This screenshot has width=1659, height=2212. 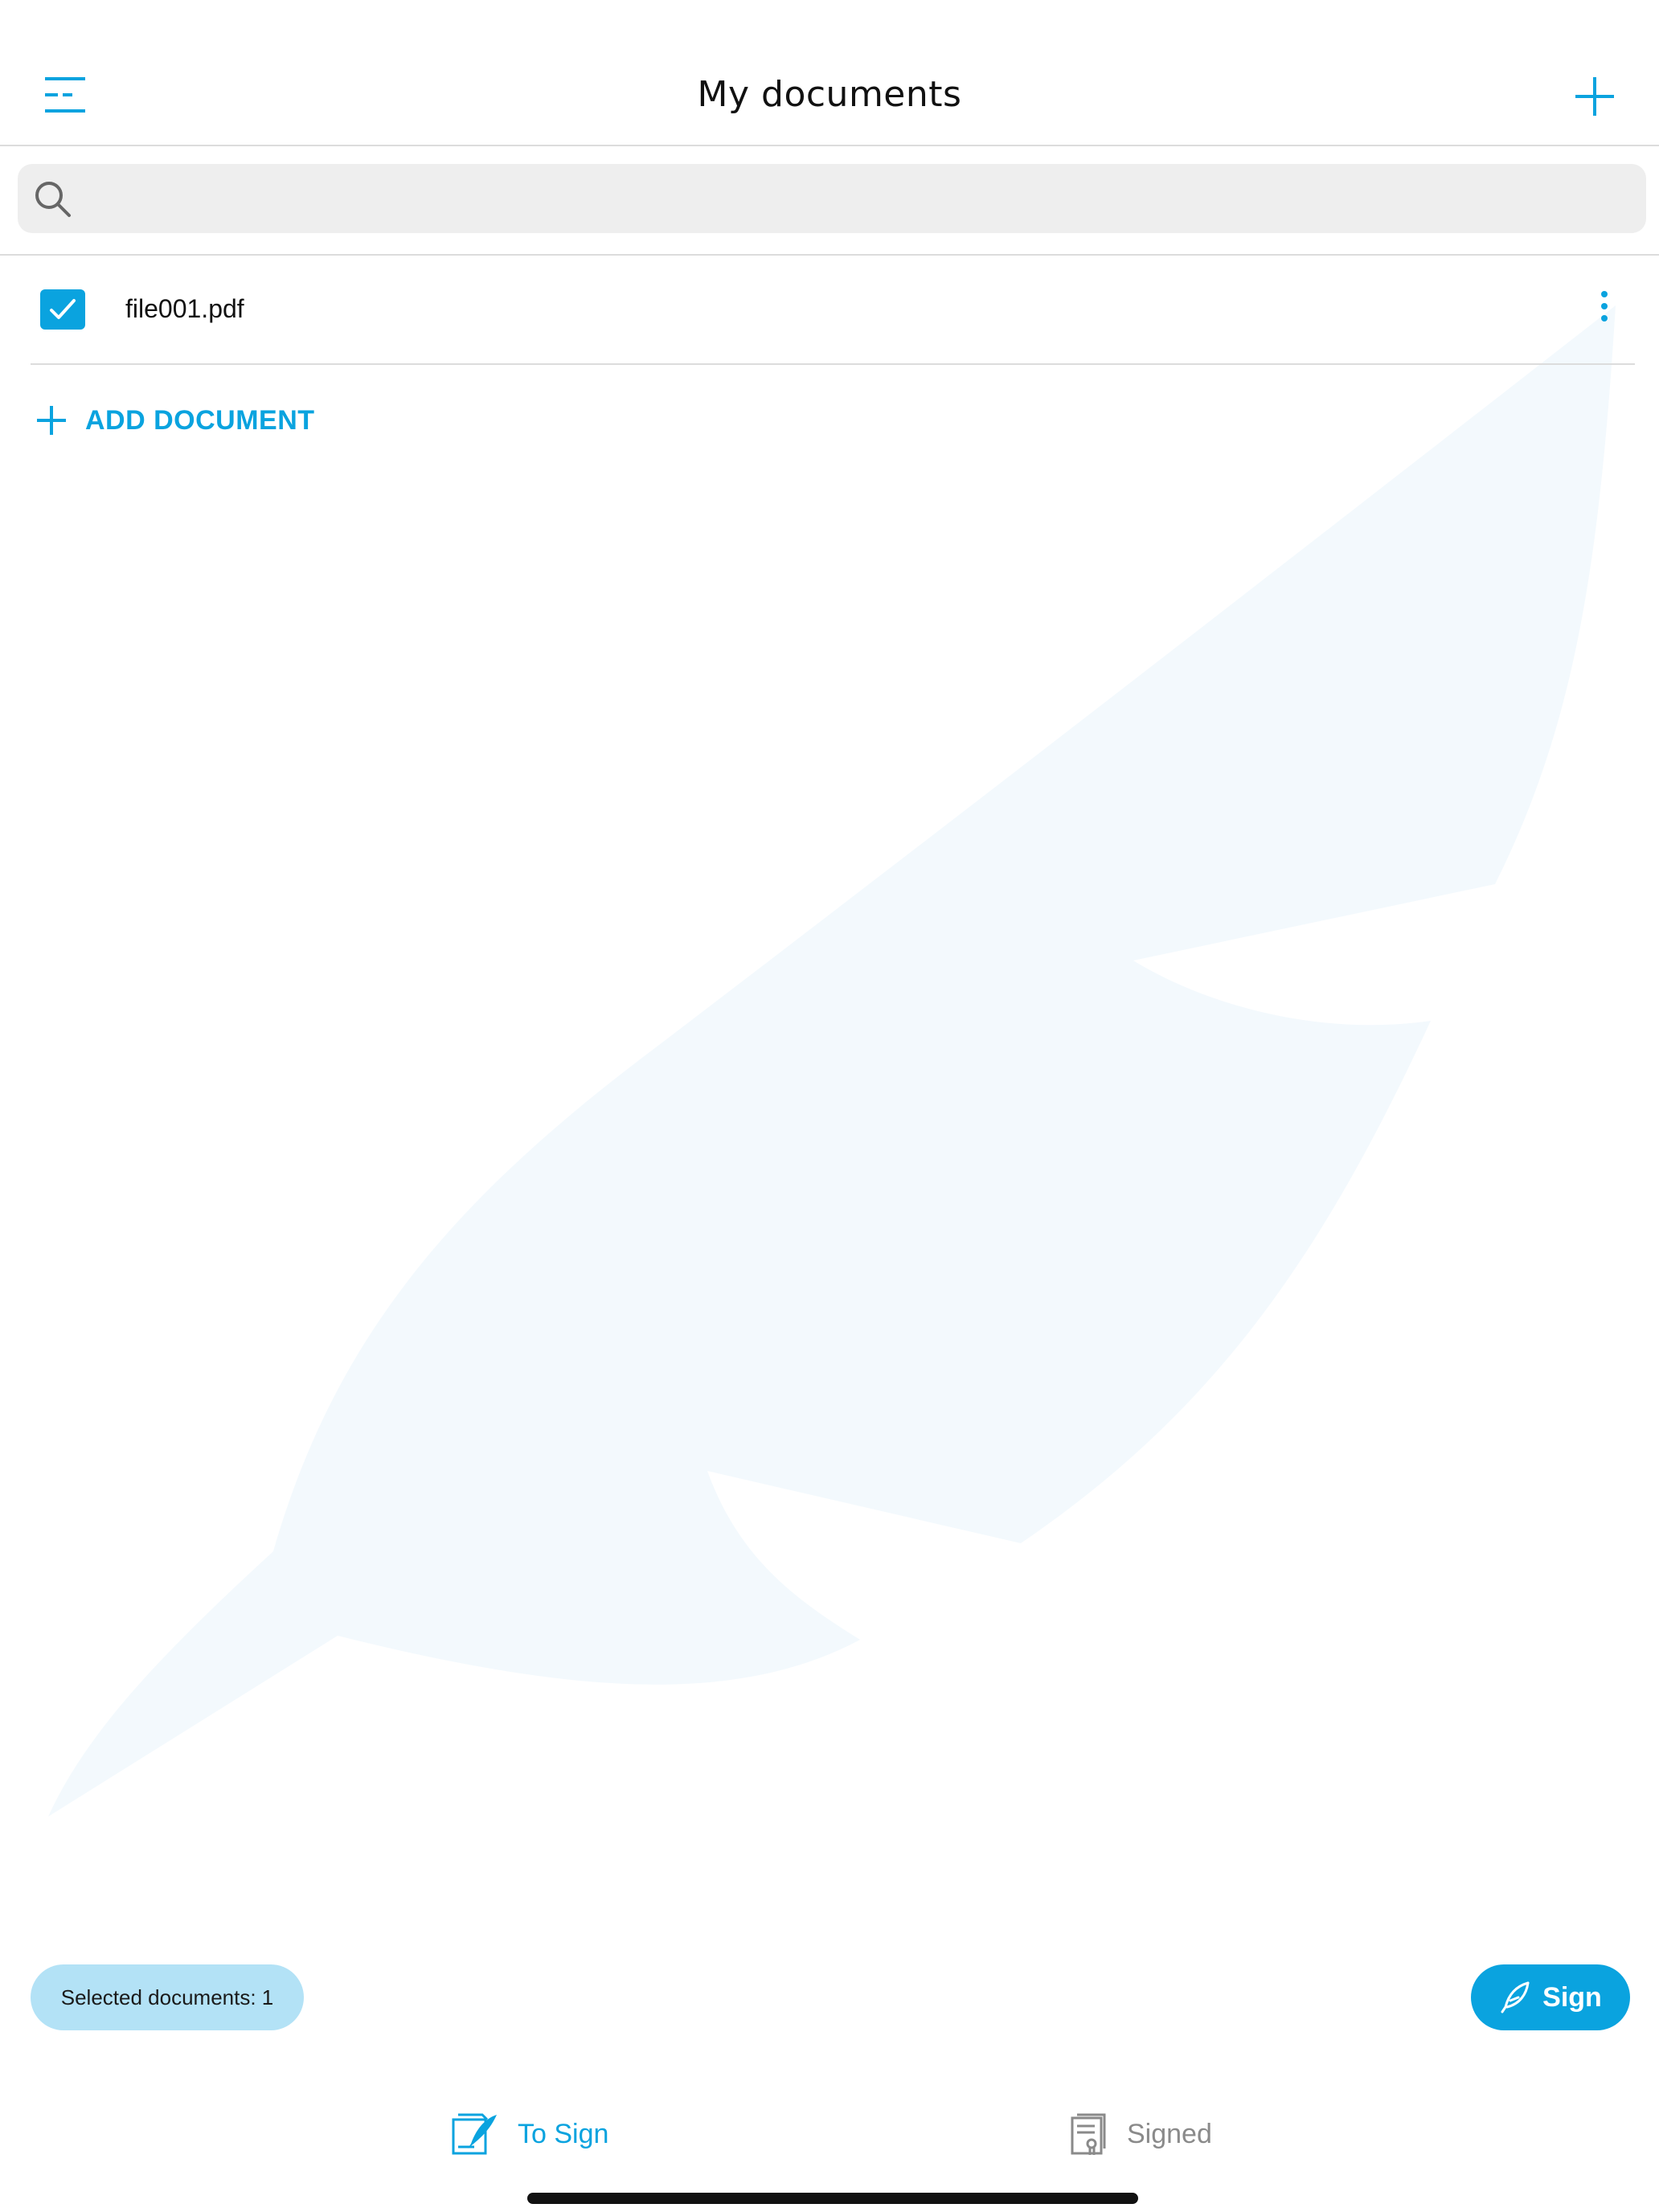 I want to click on add-document-button: ADD DOCUMENT, so click(x=175, y=421).